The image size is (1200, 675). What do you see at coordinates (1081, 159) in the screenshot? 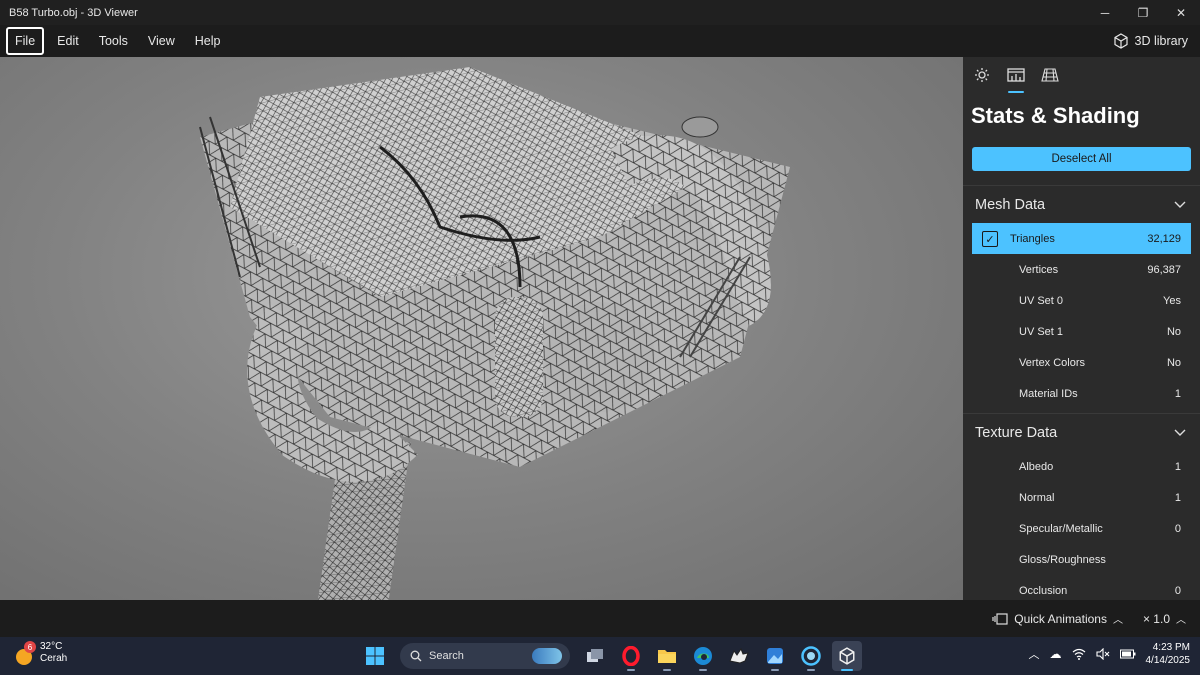
I see `deselect-all-button: Deselect All` at bounding box center [1081, 159].